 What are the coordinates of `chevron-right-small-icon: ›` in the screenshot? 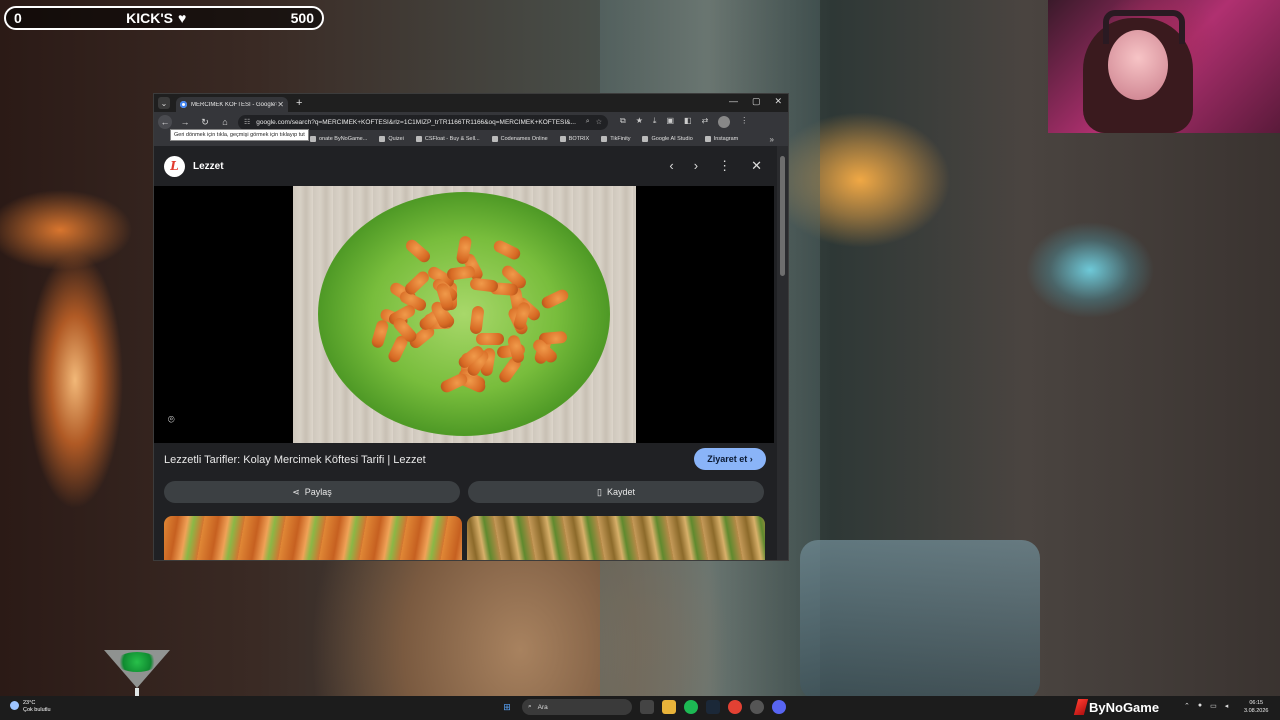 It's located at (751, 459).